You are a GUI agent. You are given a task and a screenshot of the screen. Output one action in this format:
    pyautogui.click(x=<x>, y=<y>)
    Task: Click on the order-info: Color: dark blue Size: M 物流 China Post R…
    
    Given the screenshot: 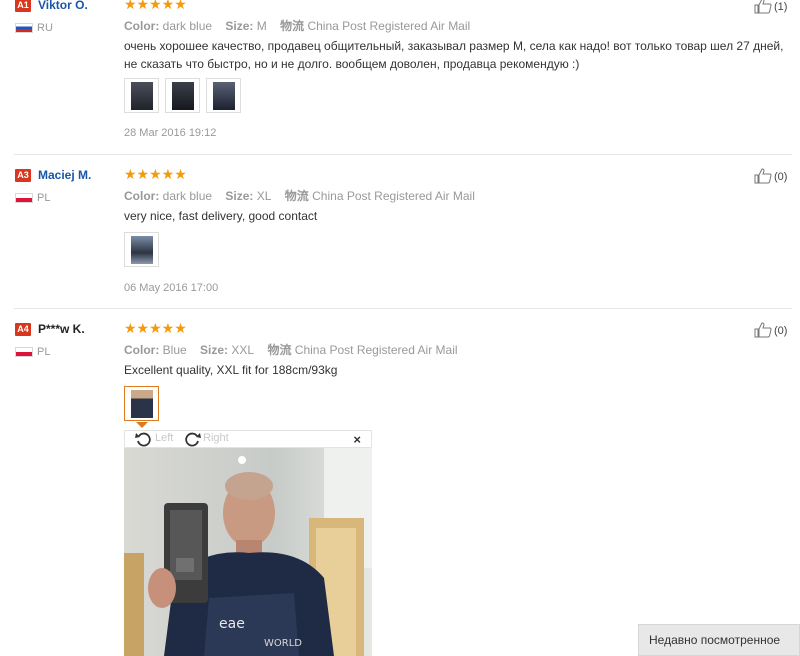 What is the action you would take?
    pyautogui.click(x=297, y=26)
    